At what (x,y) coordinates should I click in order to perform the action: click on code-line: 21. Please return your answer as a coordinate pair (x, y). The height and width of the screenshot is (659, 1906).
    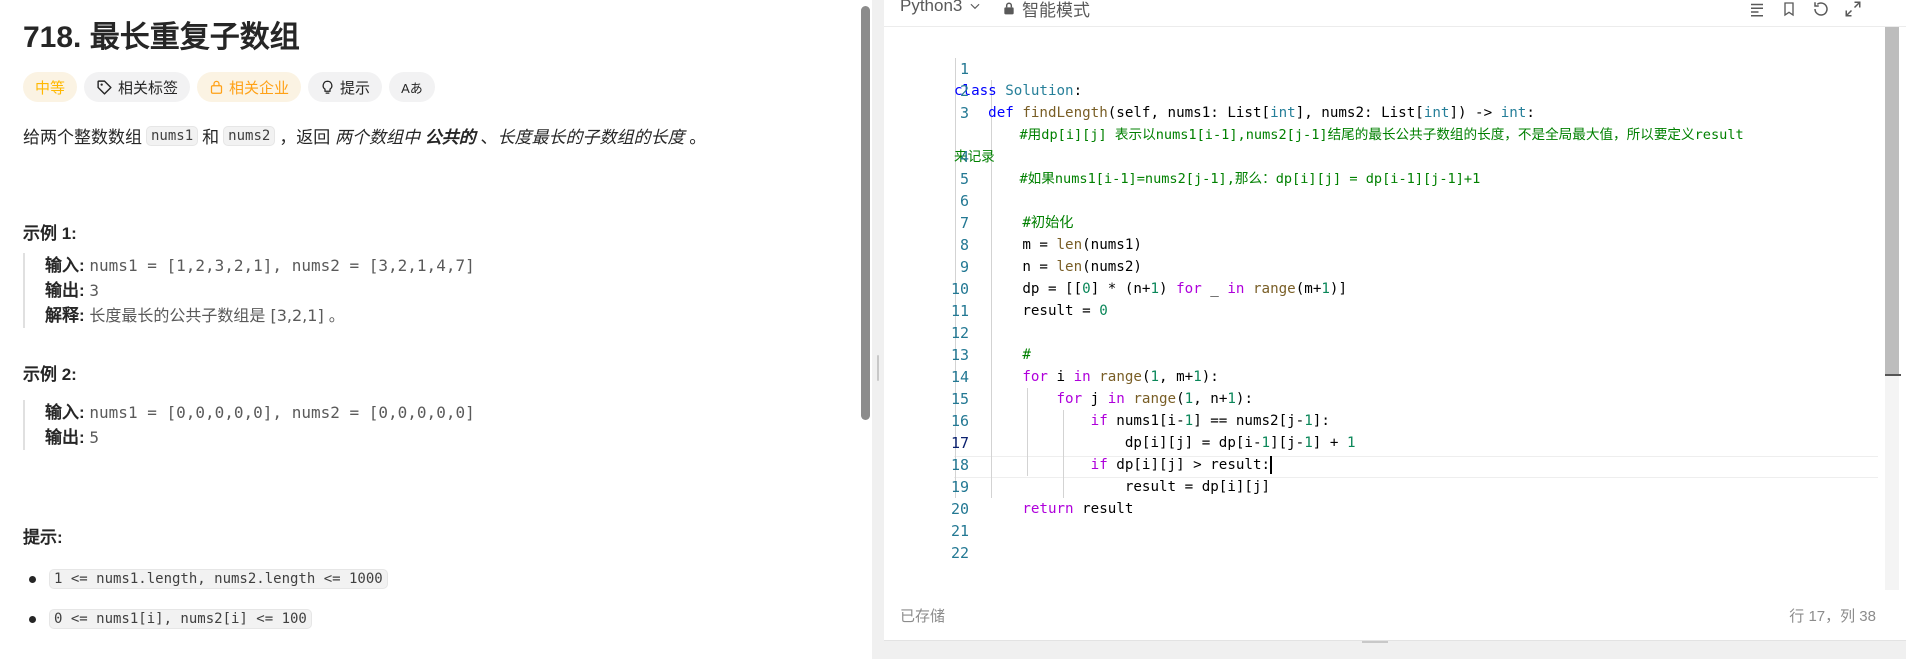
    Looking at the image, I should click on (1384, 519).